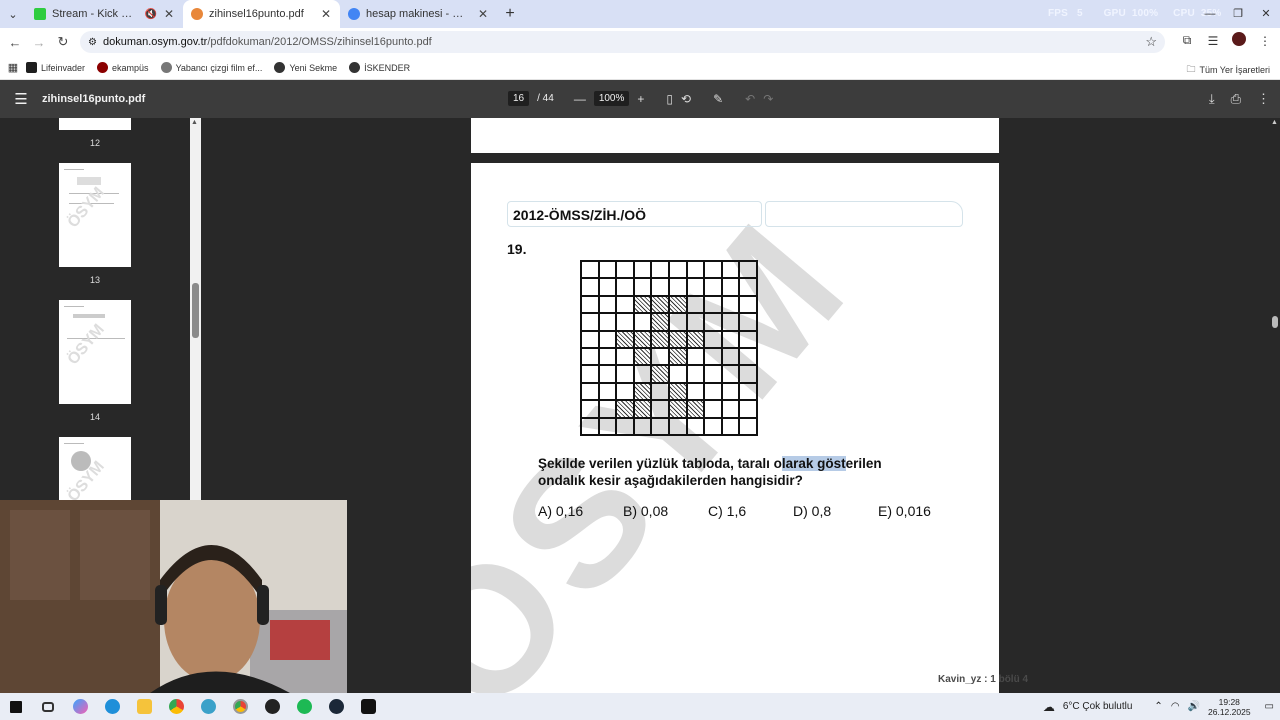 Image resolution: width=1280 pixels, height=720 pixels. What do you see at coordinates (92, 42) in the screenshot?
I see `site-info-icon: ⚙` at bounding box center [92, 42].